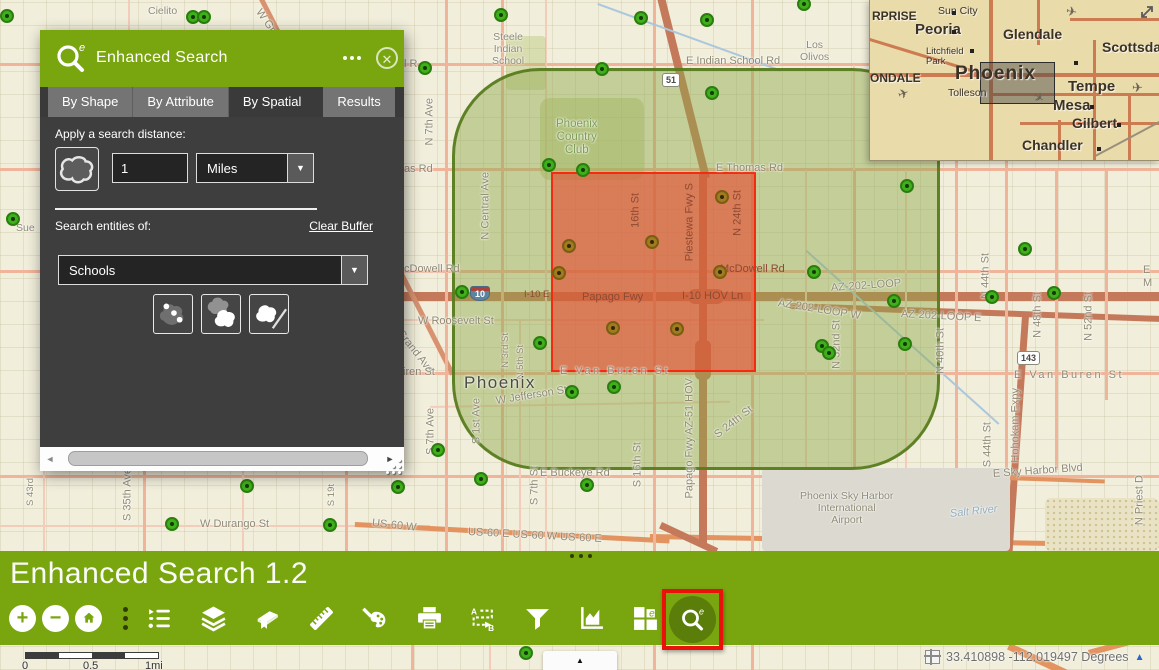 The width and height of the screenshot is (1159, 670). I want to click on spatial-points-button, so click(173, 314).